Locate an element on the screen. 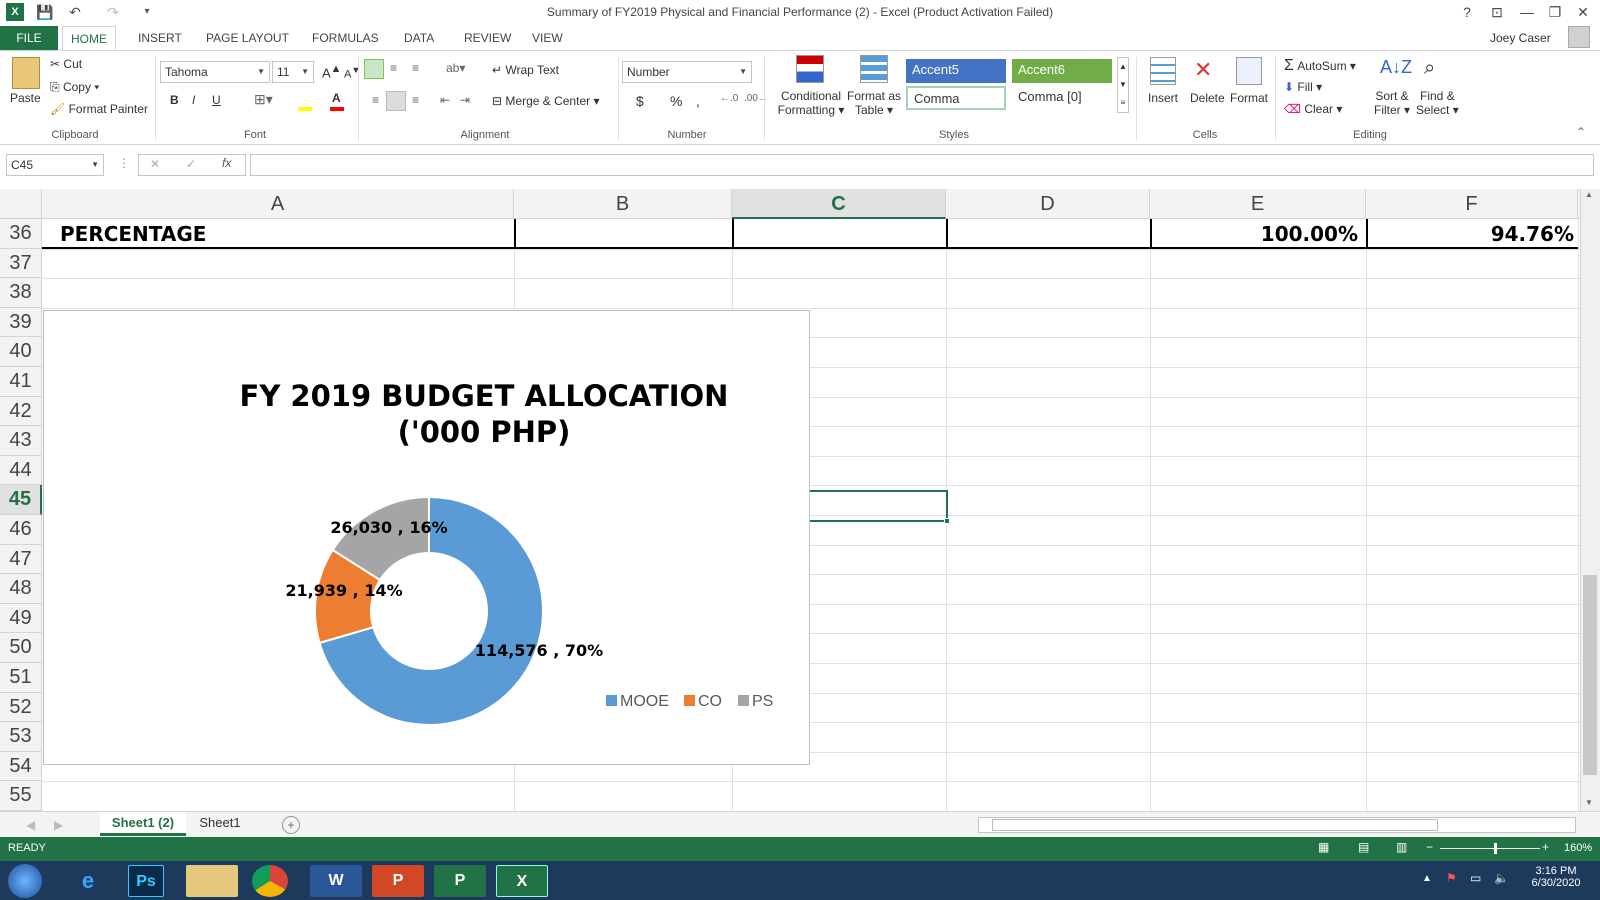 The height and width of the screenshot is (900, 1600). format-button: Format is located at coordinates (1249, 98).